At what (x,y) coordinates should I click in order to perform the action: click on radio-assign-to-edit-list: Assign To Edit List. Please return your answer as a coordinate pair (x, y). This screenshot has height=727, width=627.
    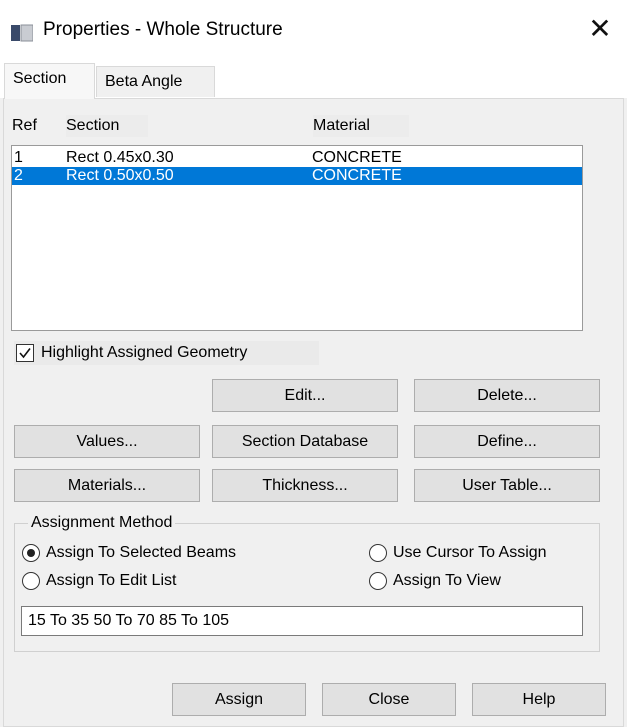
    Looking at the image, I should click on (172, 581).